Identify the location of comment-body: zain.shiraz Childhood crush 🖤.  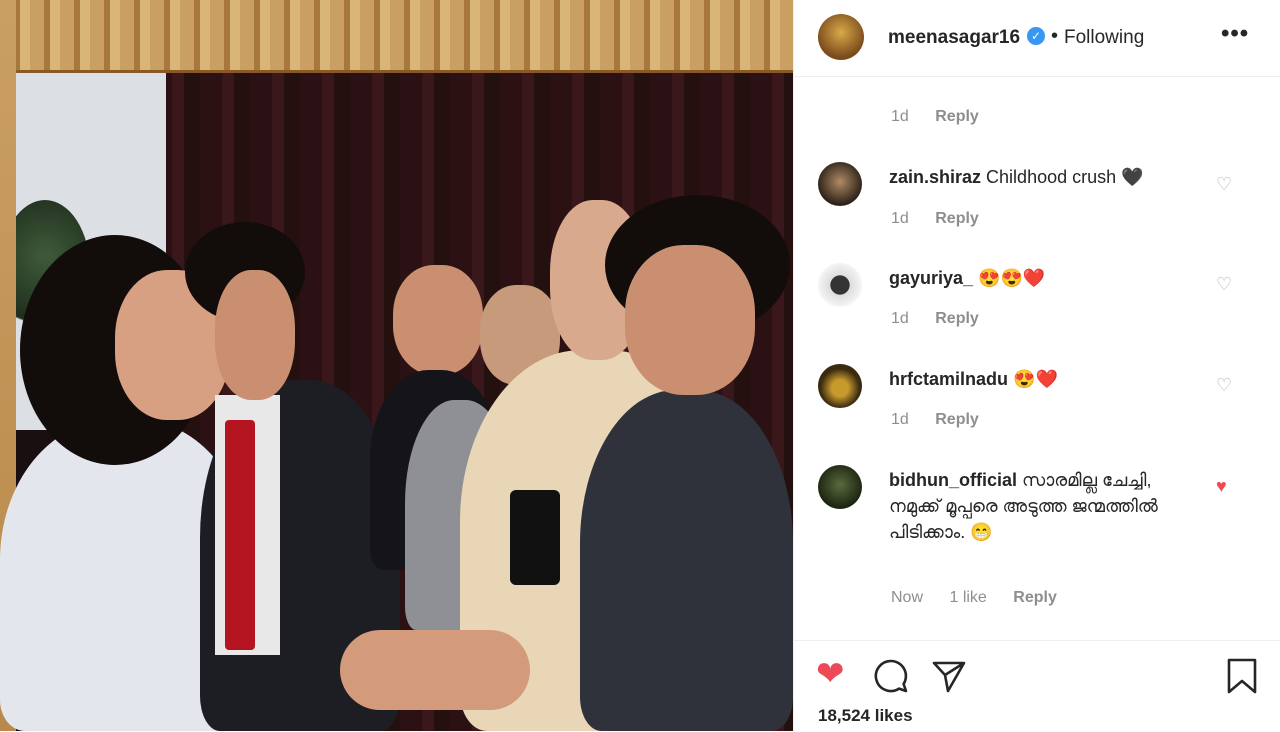
(1024, 177).